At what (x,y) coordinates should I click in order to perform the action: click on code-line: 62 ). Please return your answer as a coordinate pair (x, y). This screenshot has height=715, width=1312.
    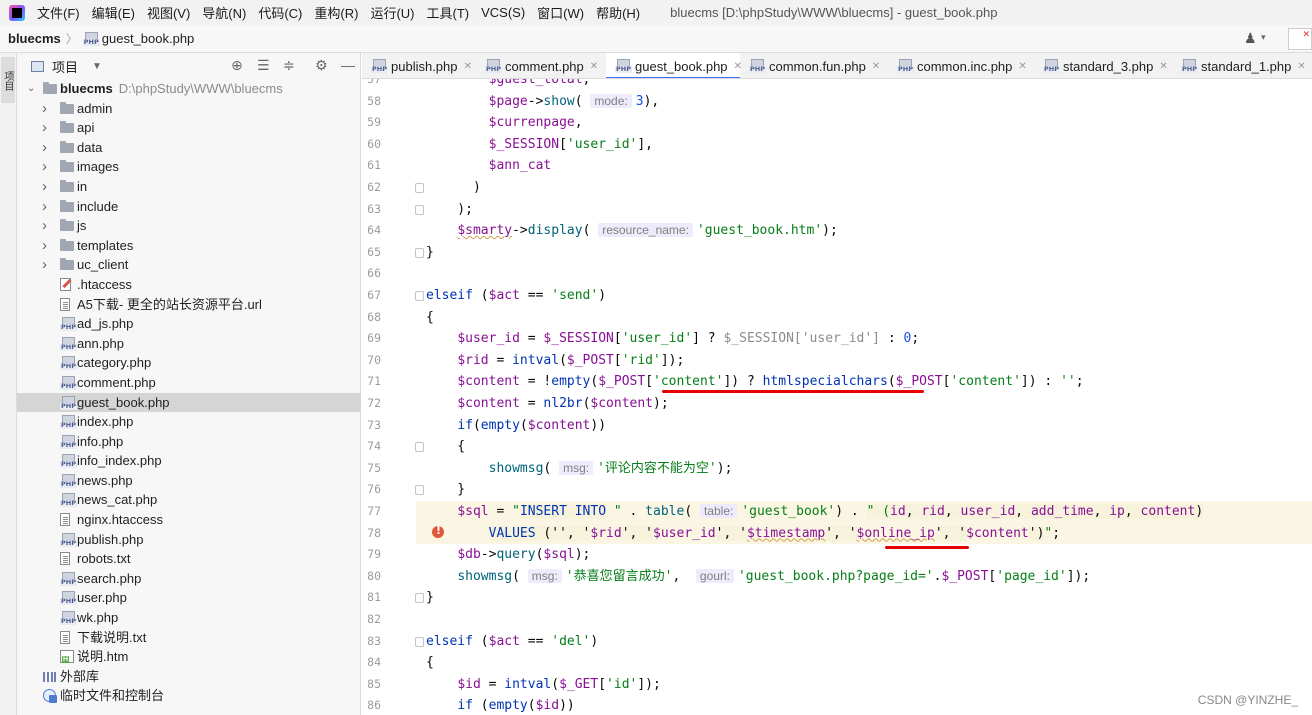
    Looking at the image, I should click on (837, 188).